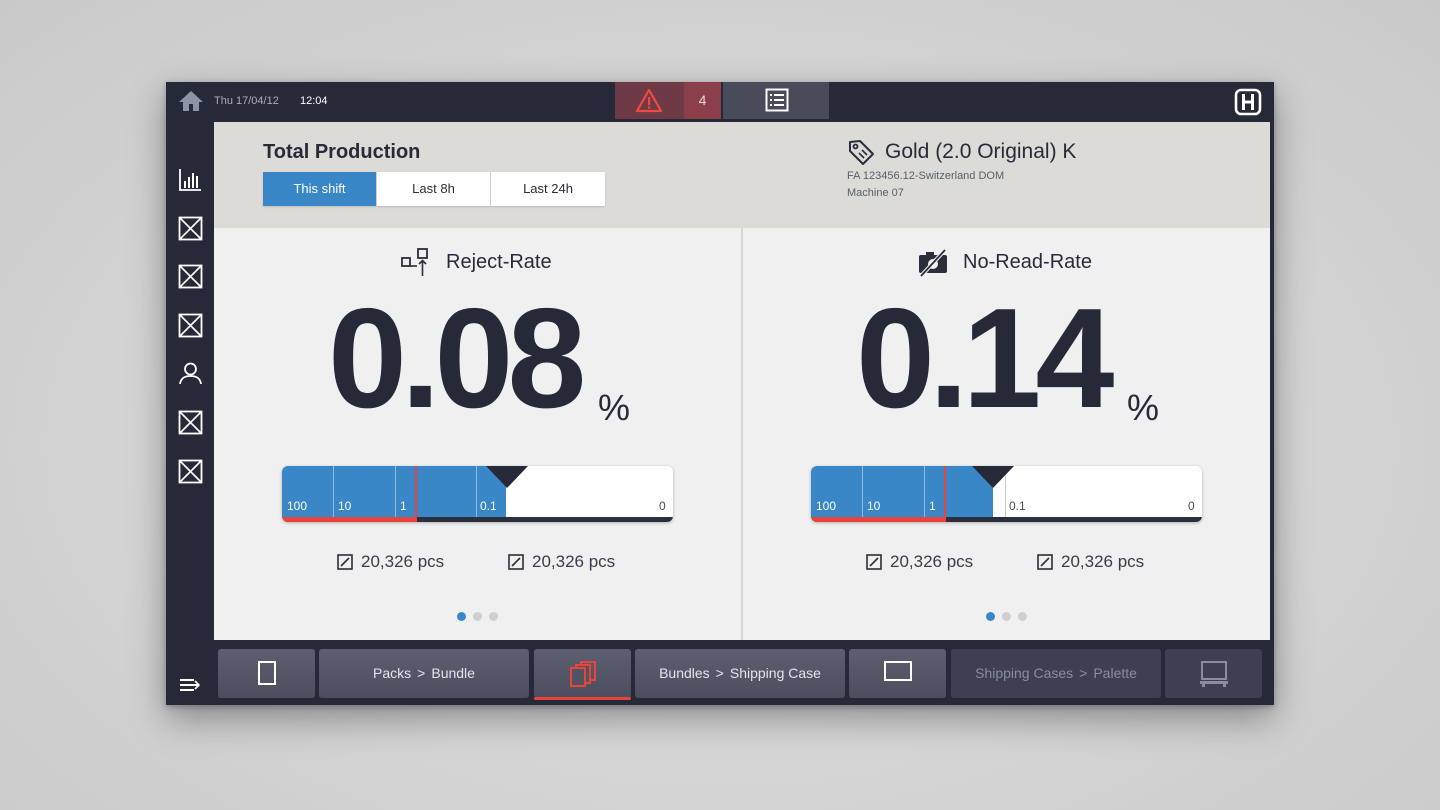 The height and width of the screenshot is (810, 1440). I want to click on step-from: Bundles, so click(684, 673).